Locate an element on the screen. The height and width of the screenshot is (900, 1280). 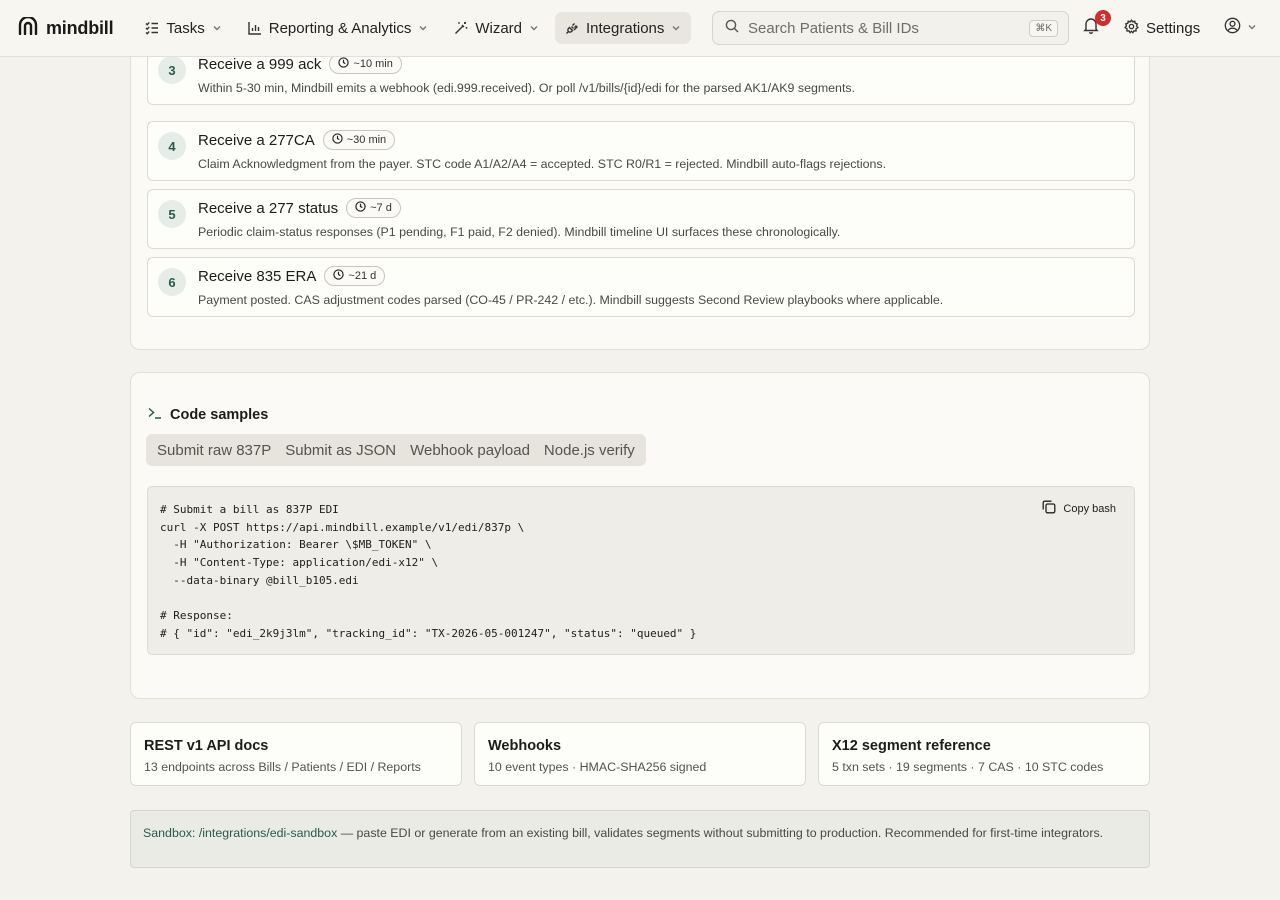
copy-label: Copy bash is located at coordinates (1089, 508).